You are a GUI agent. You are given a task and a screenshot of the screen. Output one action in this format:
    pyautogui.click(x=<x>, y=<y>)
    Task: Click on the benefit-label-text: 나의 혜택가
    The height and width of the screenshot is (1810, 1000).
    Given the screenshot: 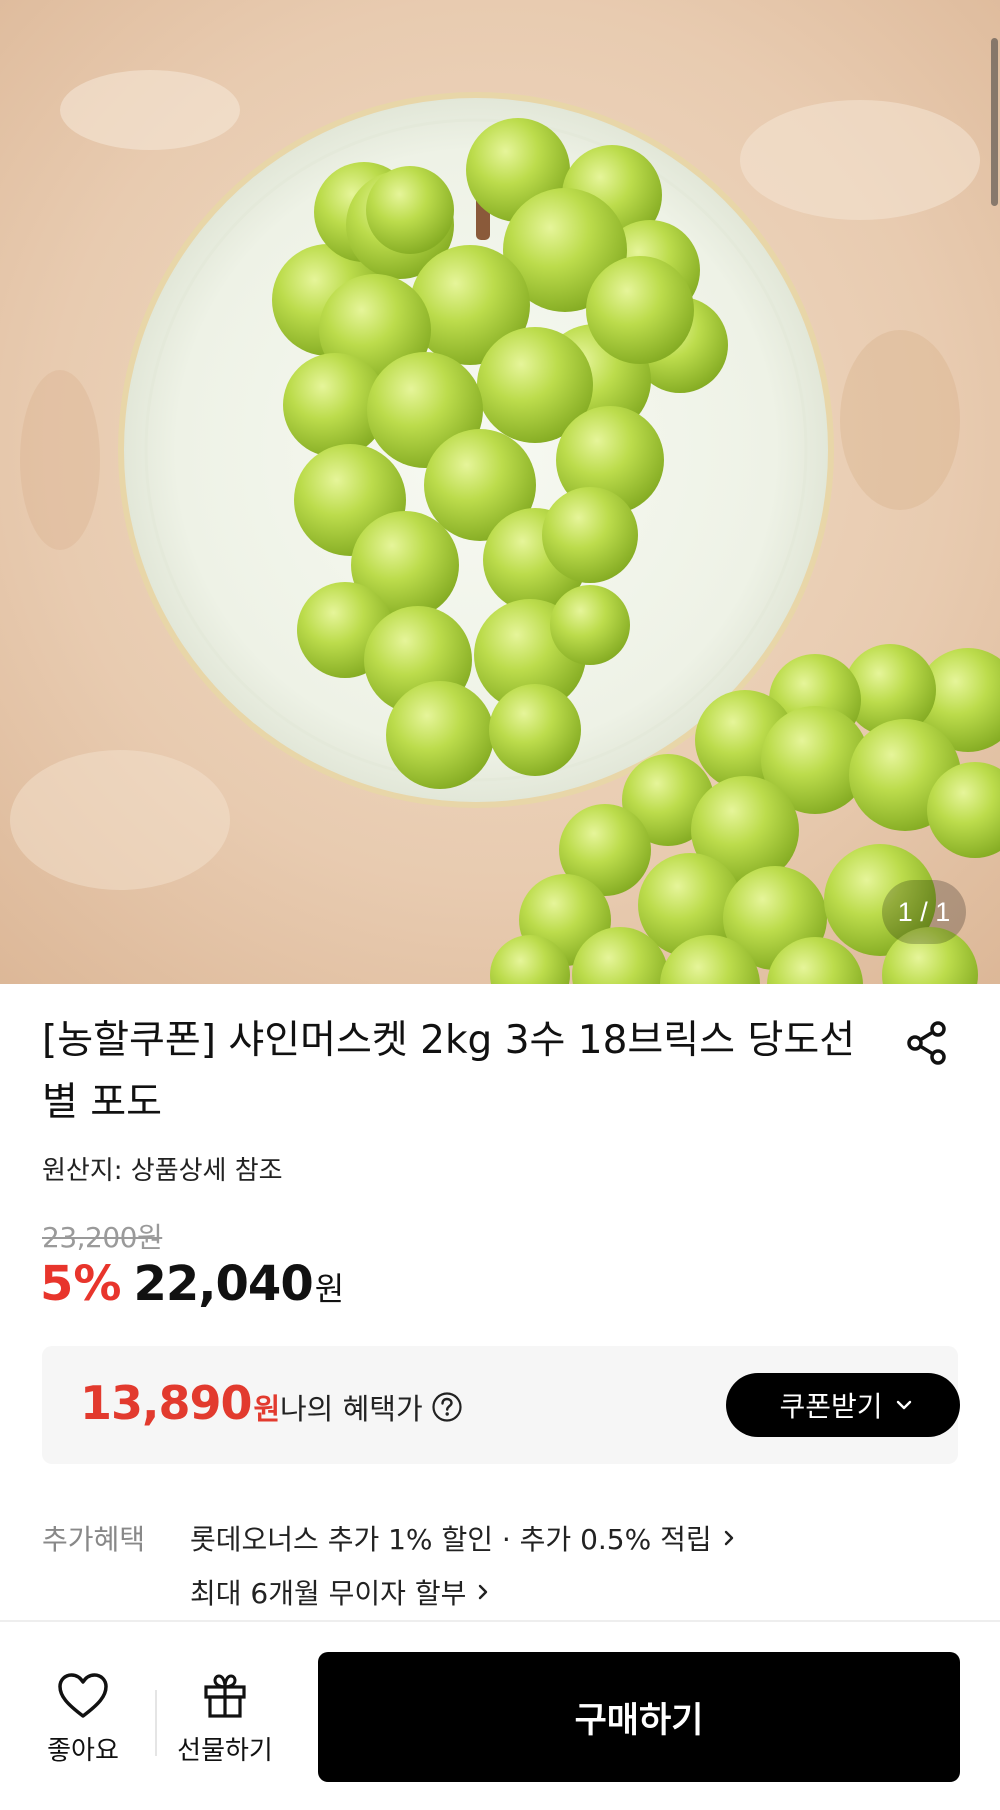 What is the action you would take?
    pyautogui.click(x=351, y=1409)
    